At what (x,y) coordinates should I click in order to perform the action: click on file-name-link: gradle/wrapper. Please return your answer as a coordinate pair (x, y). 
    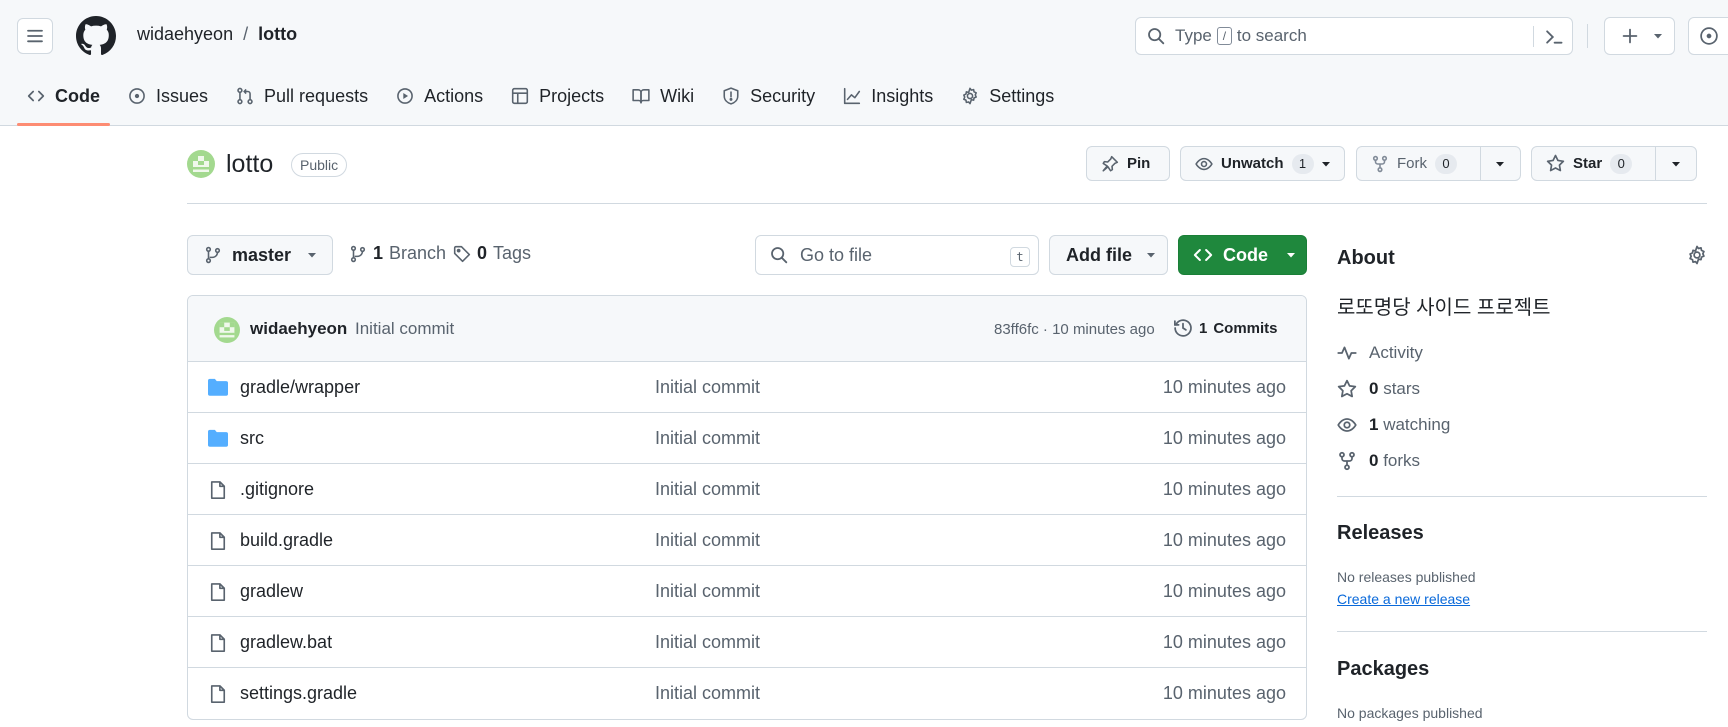
    Looking at the image, I should click on (300, 387).